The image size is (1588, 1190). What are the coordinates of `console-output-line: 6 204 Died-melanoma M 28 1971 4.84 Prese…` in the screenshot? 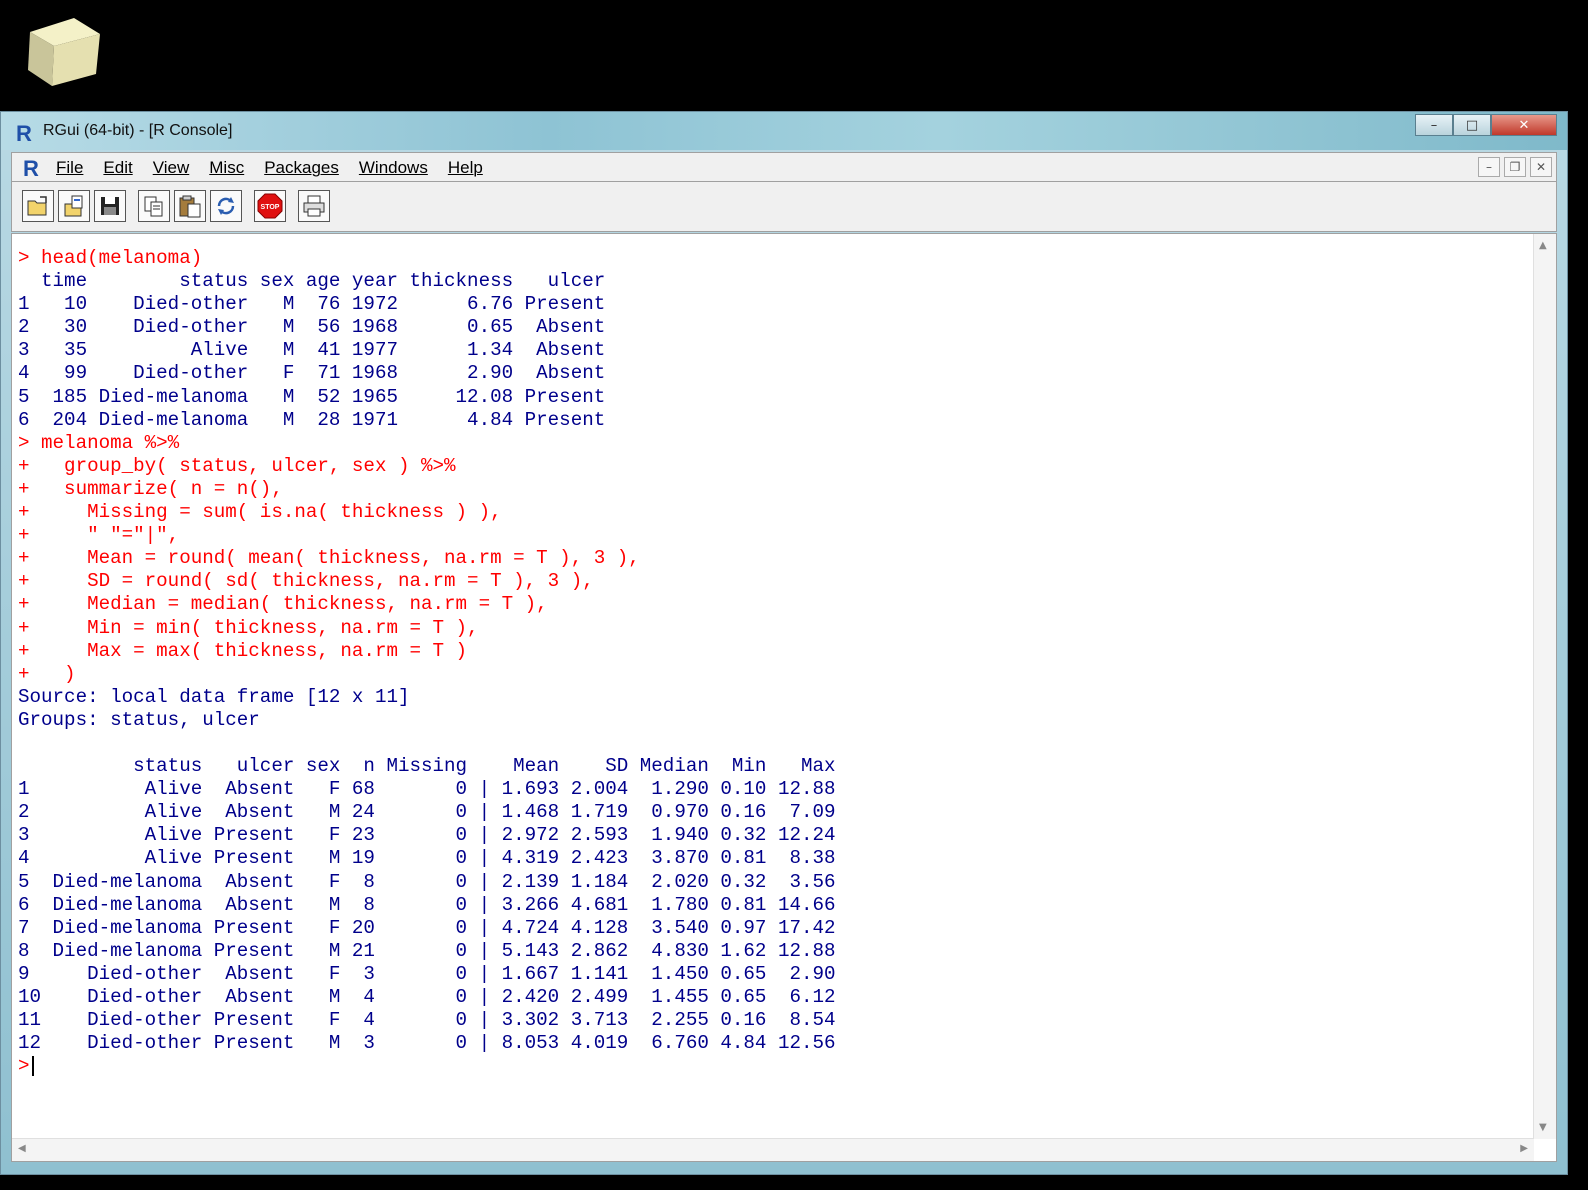 It's located at (312, 419).